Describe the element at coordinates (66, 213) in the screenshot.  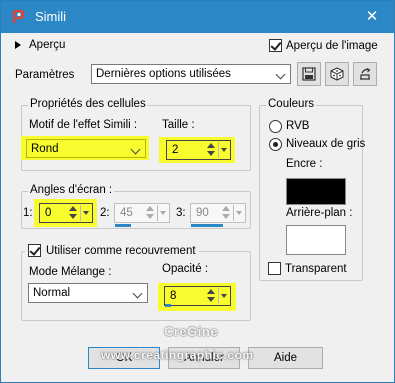
I see `angle1-spinner: 0` at that location.